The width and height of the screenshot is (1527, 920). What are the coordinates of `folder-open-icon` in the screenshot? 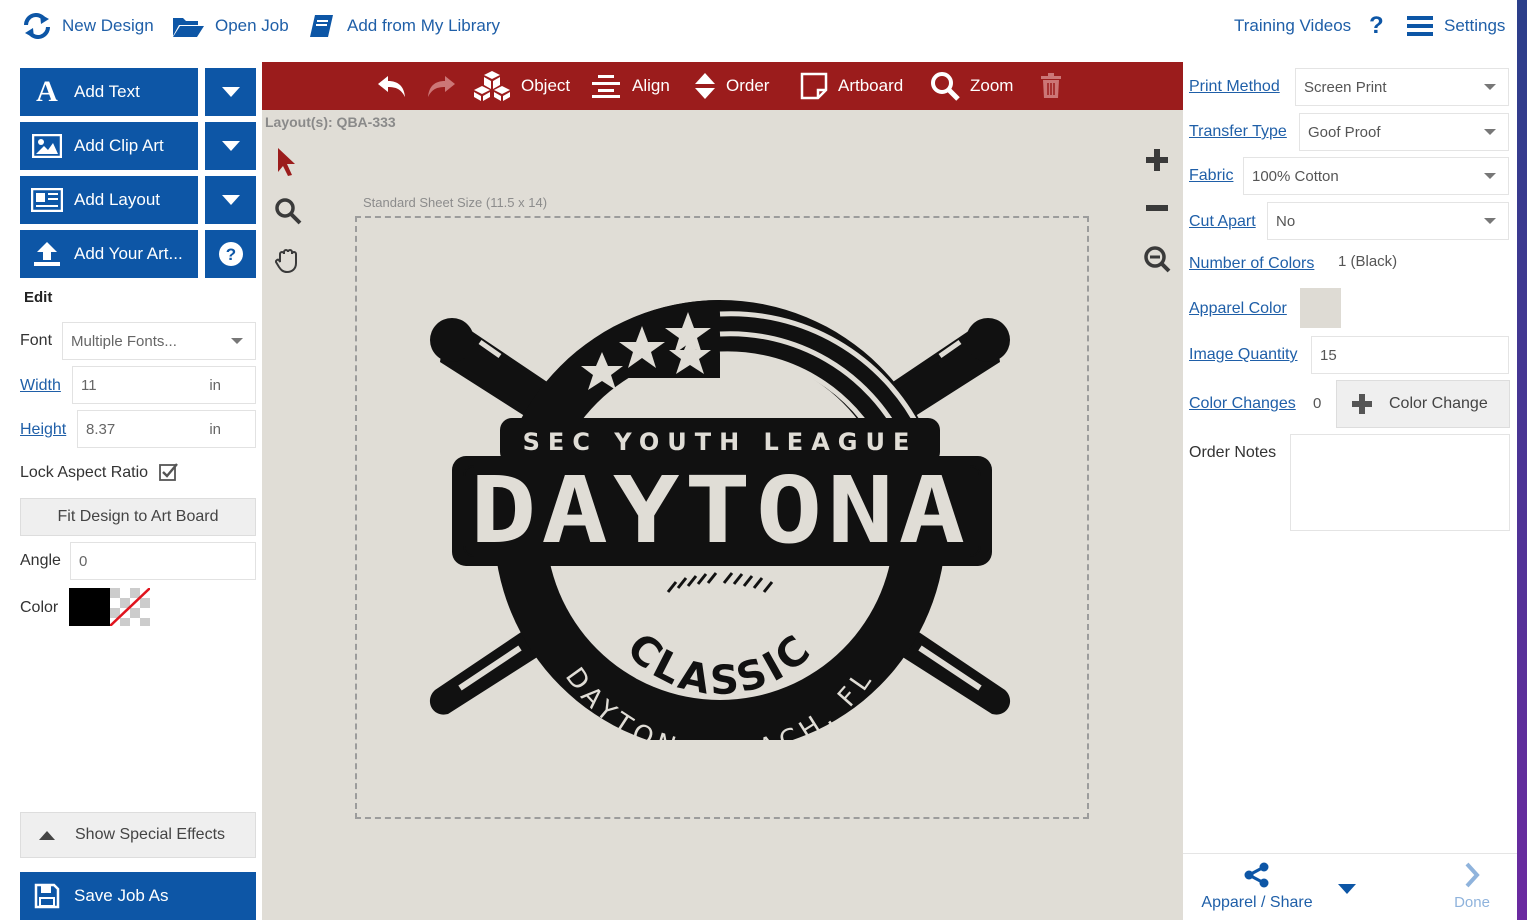 It's located at (188, 27).